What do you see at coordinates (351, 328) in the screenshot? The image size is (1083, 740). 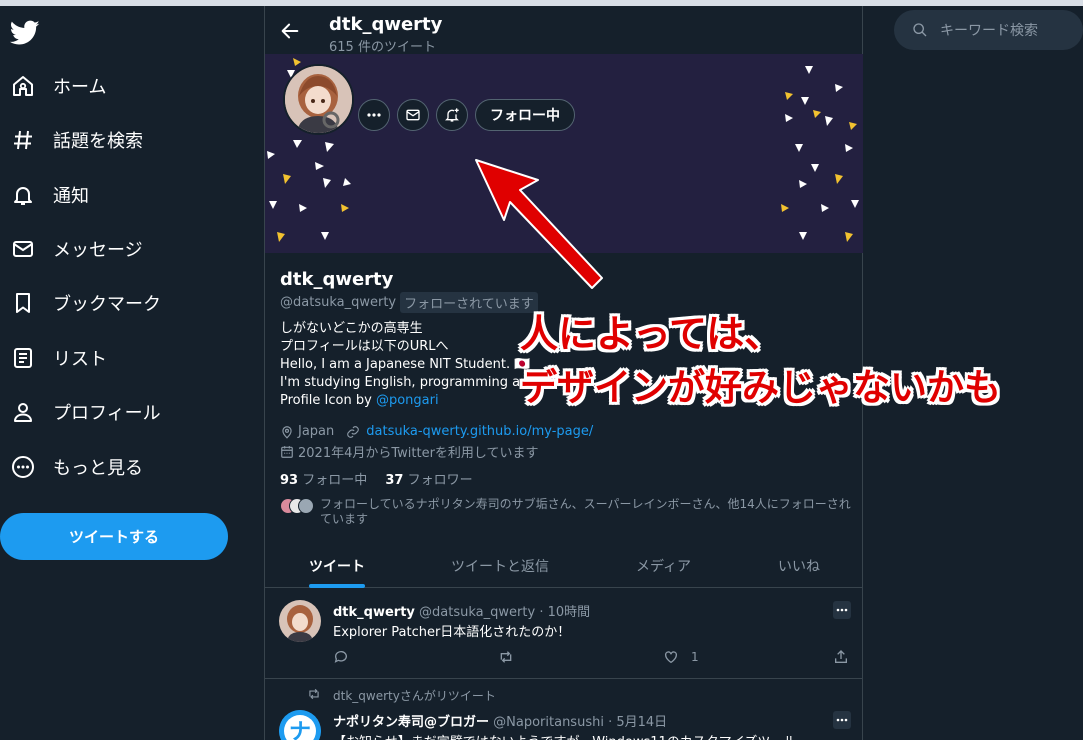 I see `bio-line: しがないどこかの高専生` at bounding box center [351, 328].